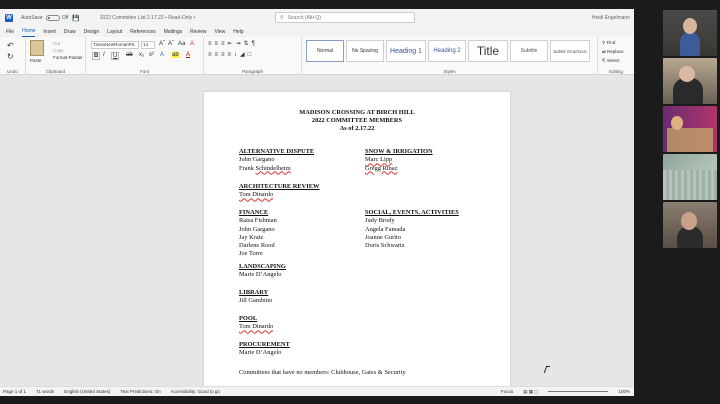 This screenshot has height=404, width=720. I want to click on word-count: 71 words, so click(45, 391).